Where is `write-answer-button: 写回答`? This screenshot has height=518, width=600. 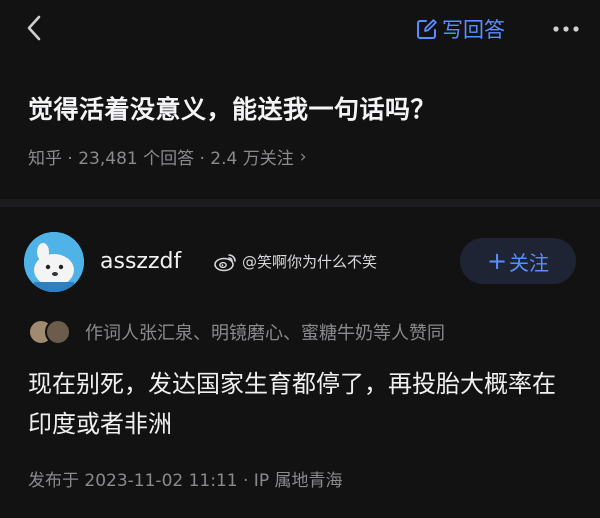 write-answer-button: 写回答 is located at coordinates (460, 29).